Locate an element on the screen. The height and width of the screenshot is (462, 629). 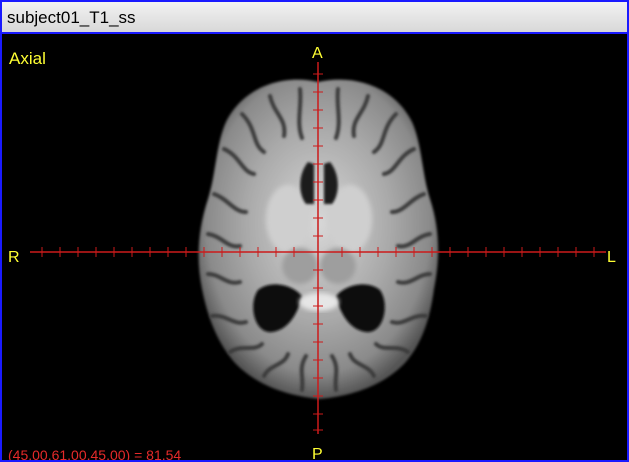
window-title: subject01_T1_ss is located at coordinates (71, 17).